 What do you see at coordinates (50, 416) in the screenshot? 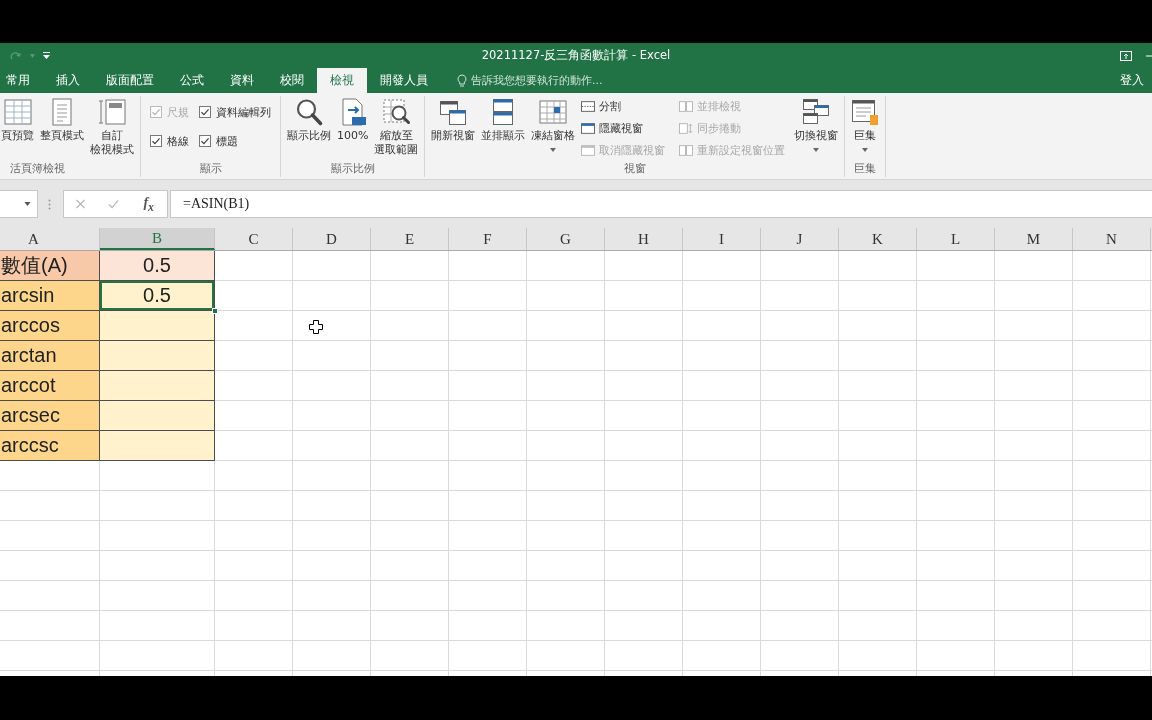
I see `table-cell: arcsec` at bounding box center [50, 416].